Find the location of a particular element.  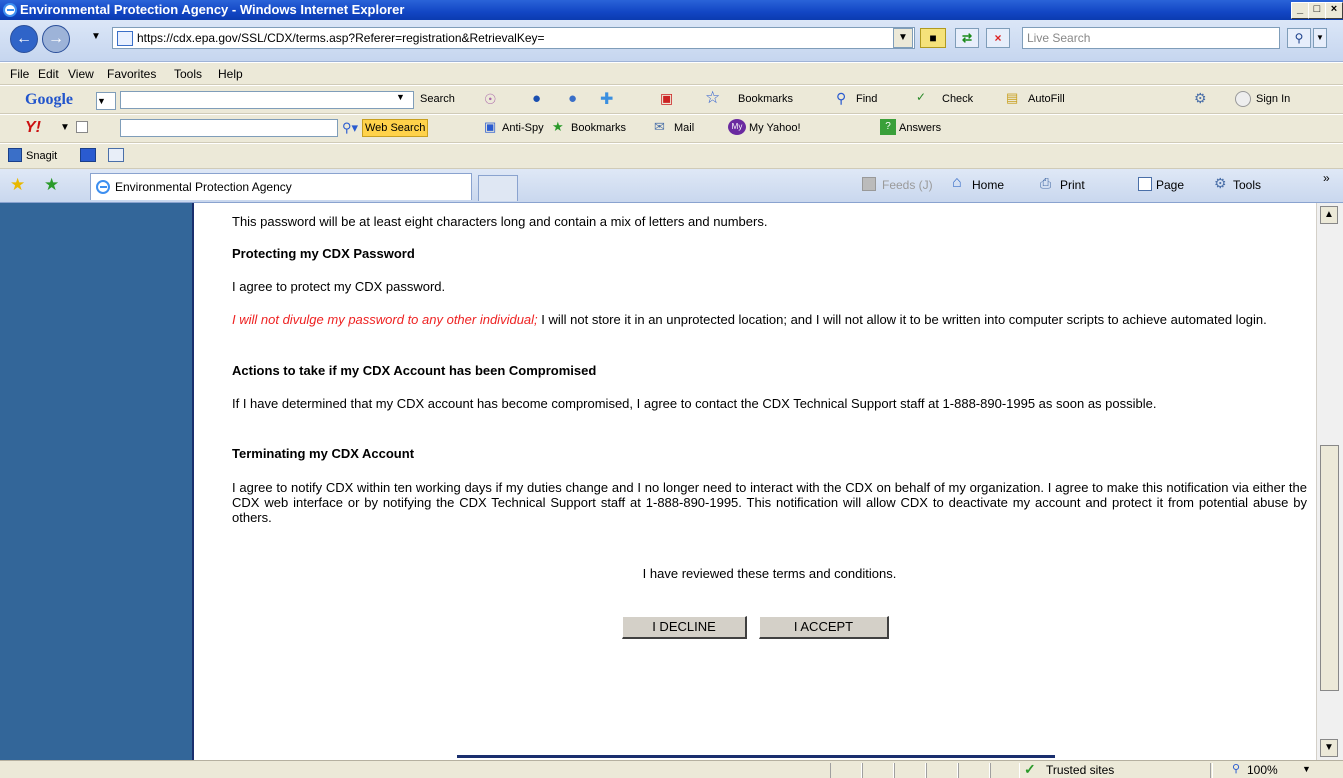

decline-button: I DECLINE is located at coordinates (684, 627).